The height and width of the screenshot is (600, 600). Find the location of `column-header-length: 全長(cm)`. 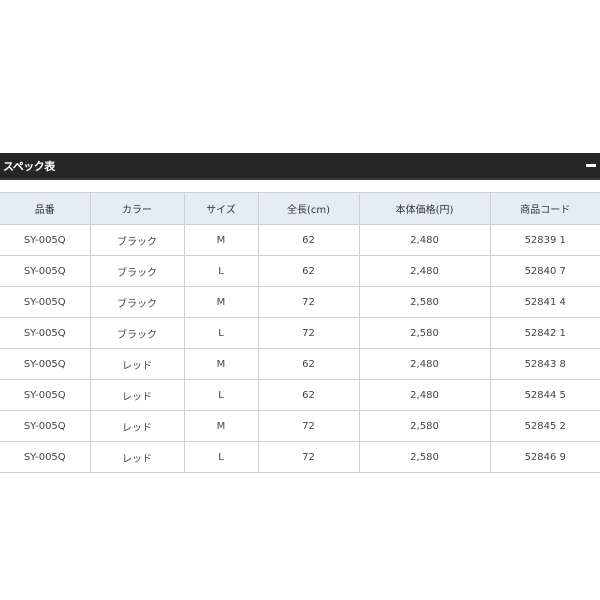

column-header-length: 全長(cm) is located at coordinates (308, 208).